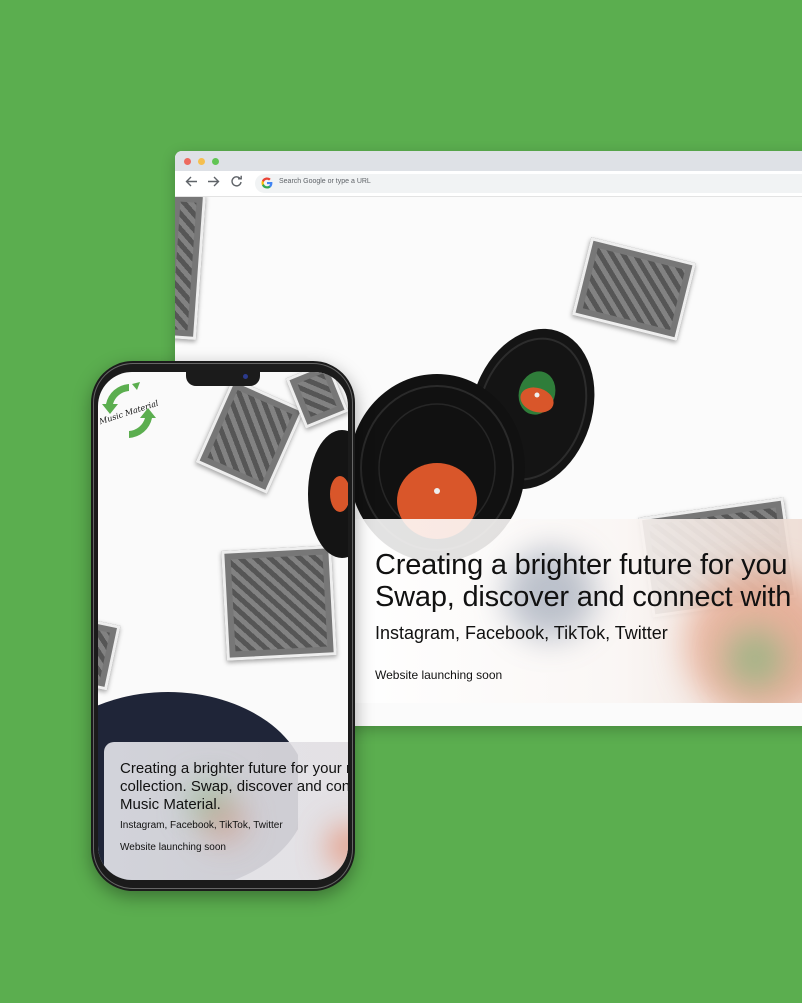  I want to click on maximize-window-dot, so click(215, 161).